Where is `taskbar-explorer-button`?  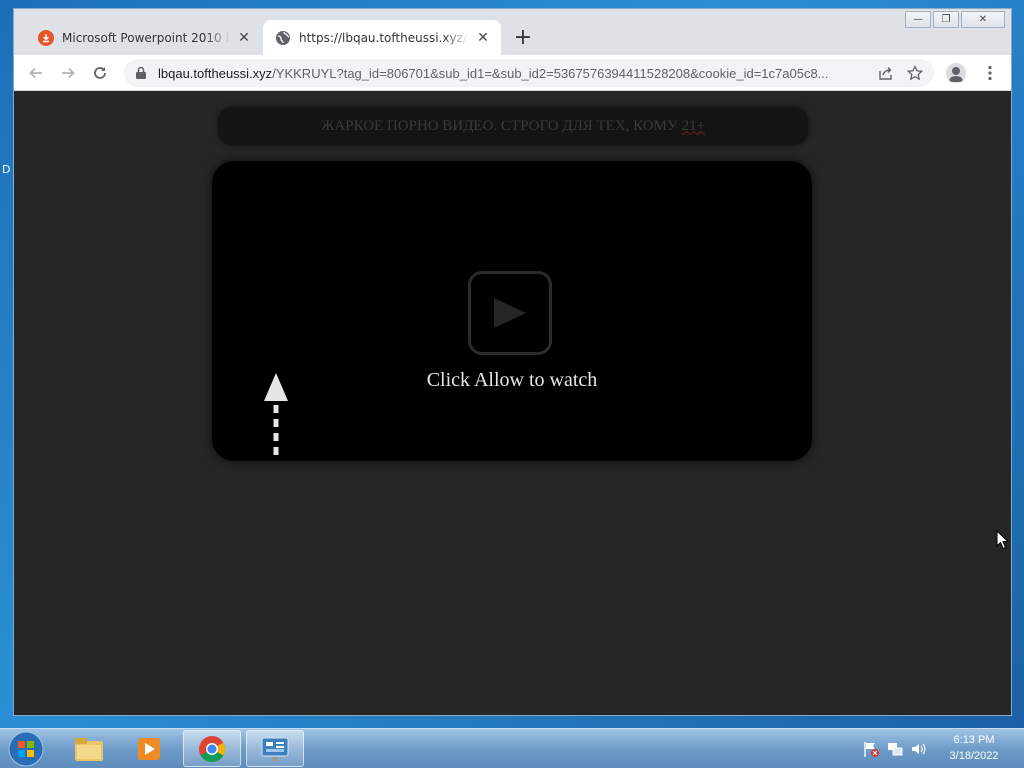
taskbar-explorer-button is located at coordinates (89, 748).